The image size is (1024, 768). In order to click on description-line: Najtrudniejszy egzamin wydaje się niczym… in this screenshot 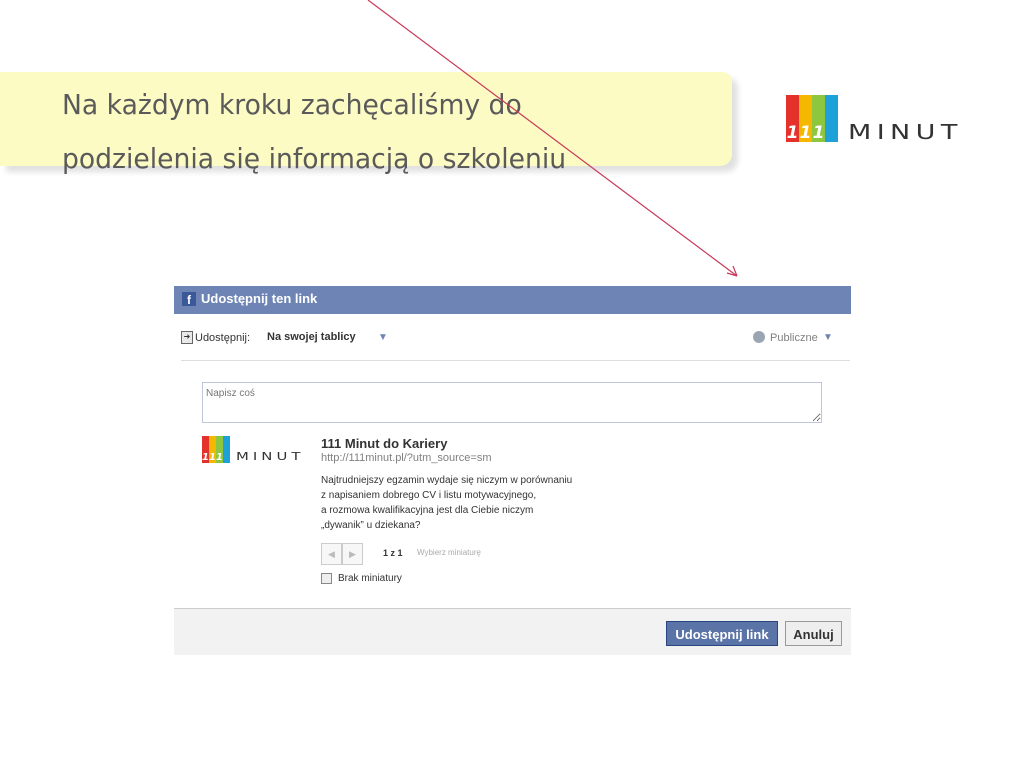, I will do `click(447, 480)`.